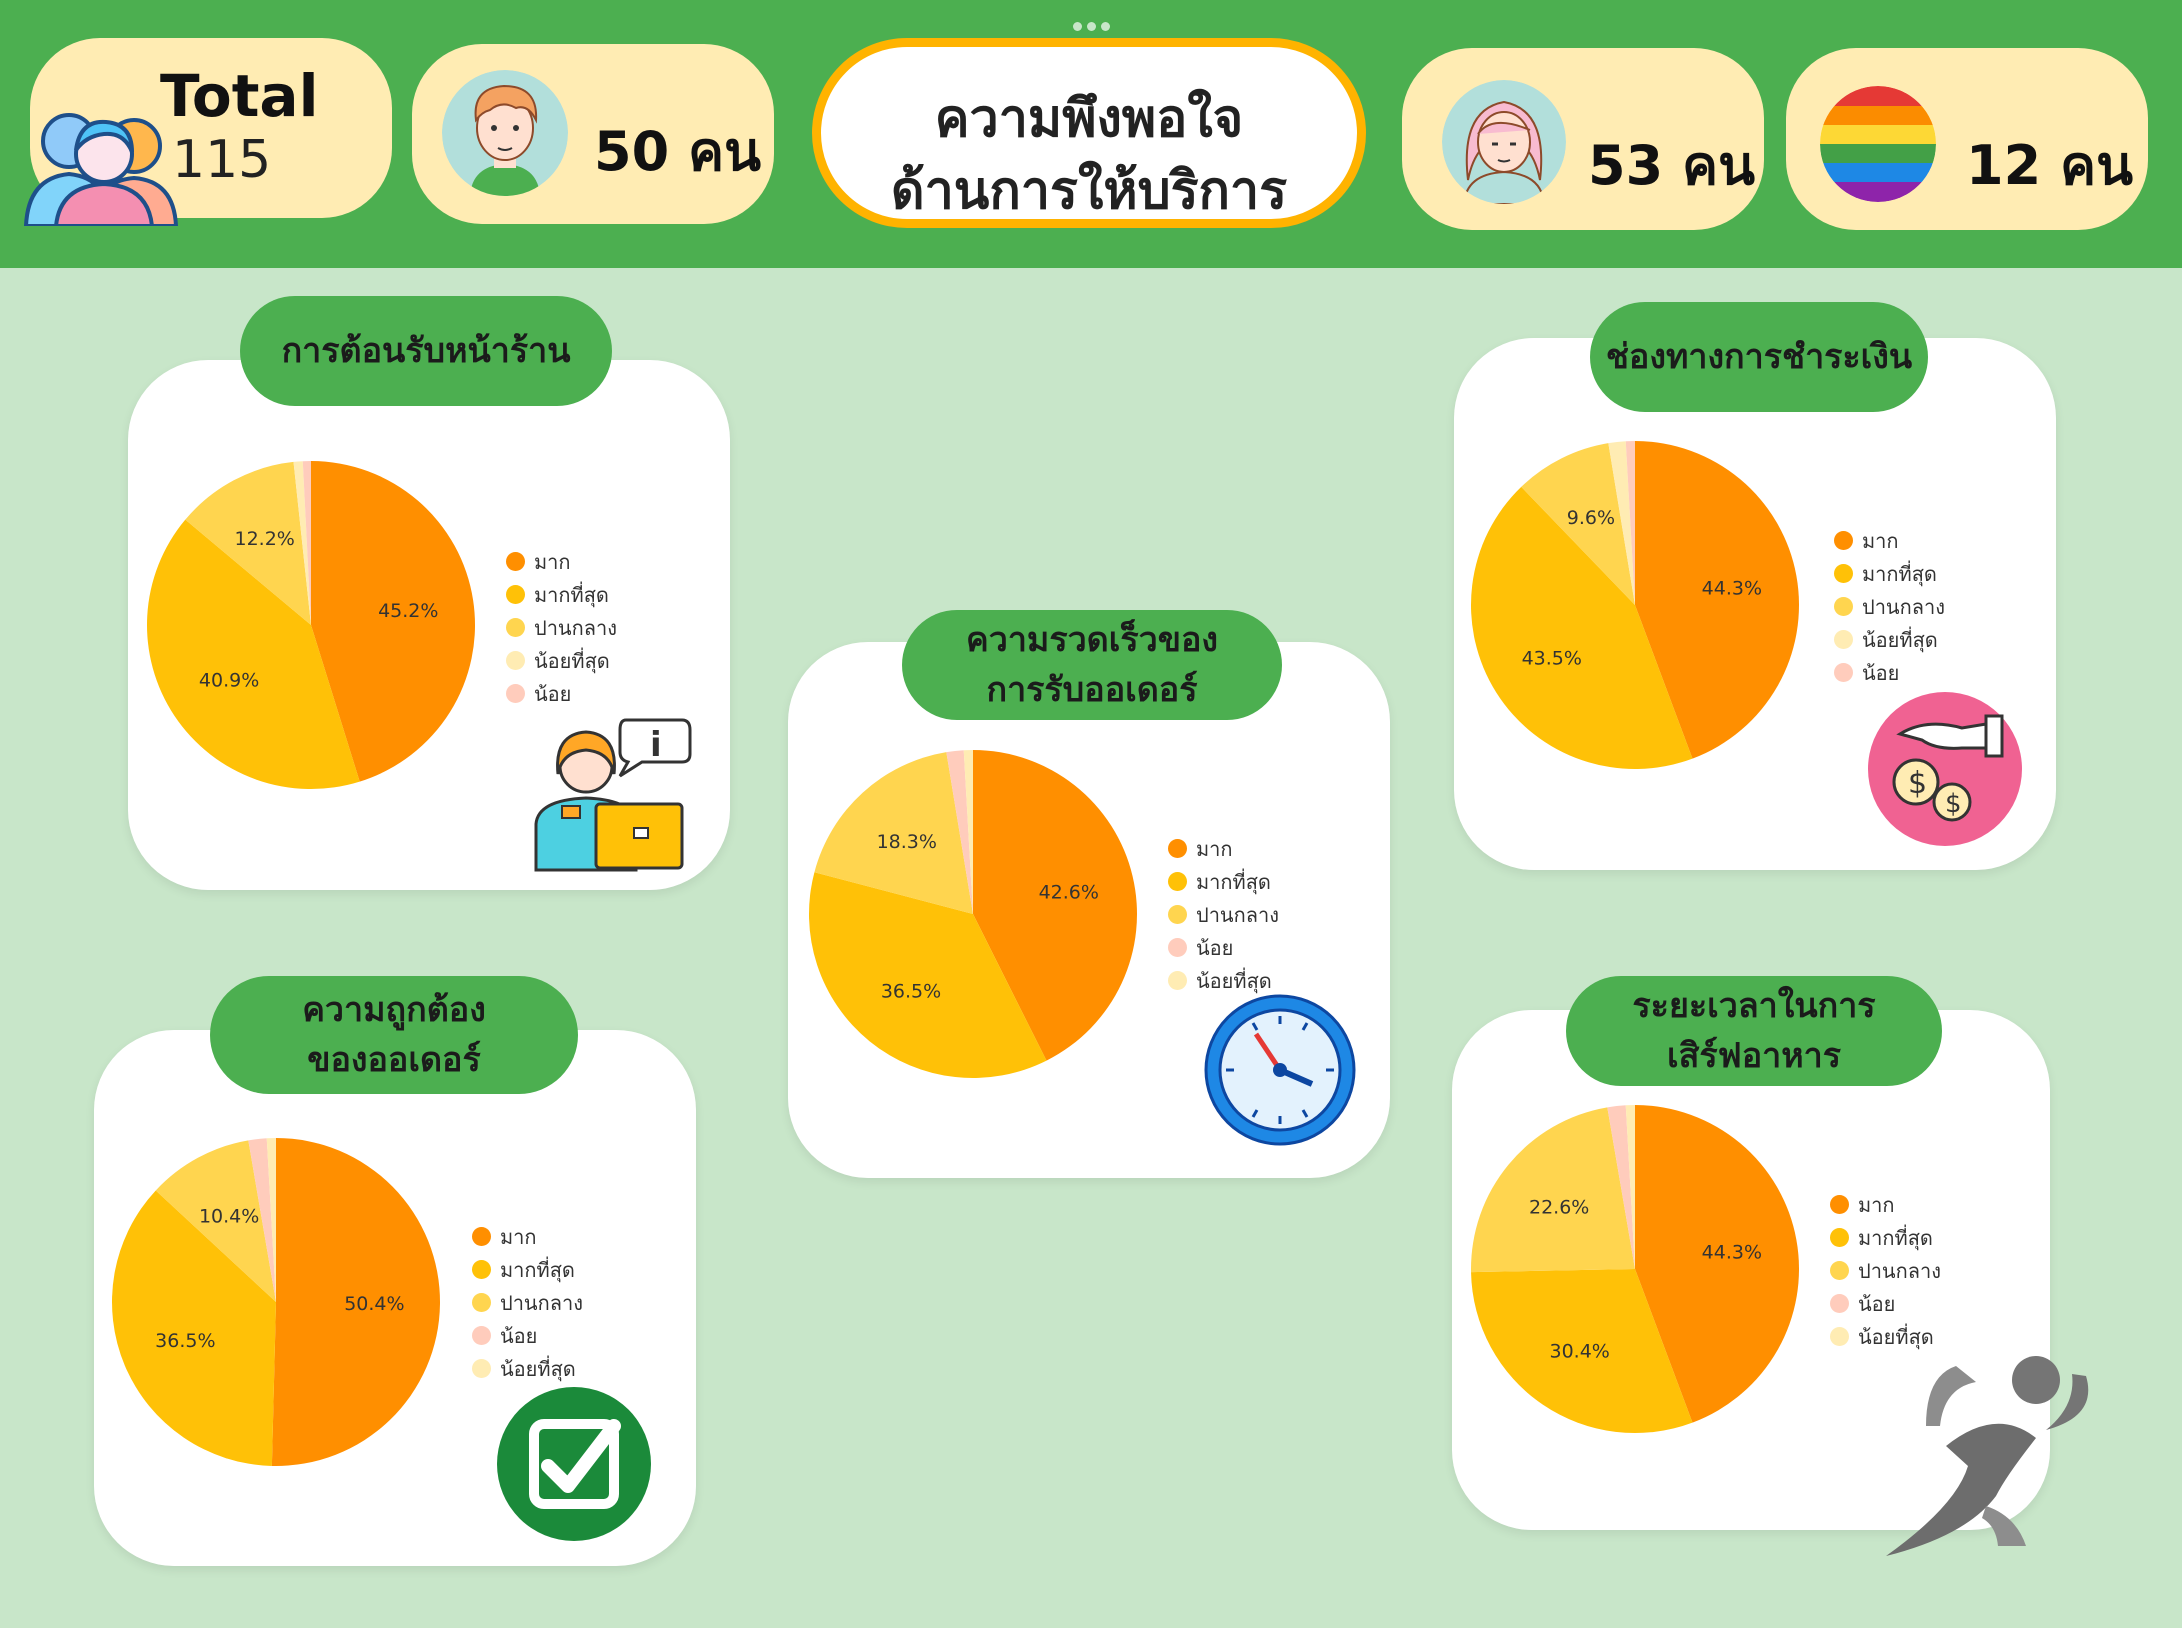 The height and width of the screenshot is (1628, 2182). I want to click on total-value: 115, so click(222, 160).